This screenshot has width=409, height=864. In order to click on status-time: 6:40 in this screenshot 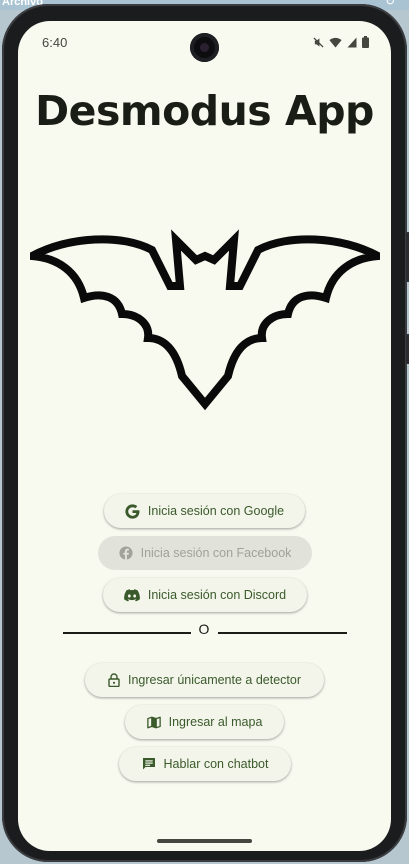, I will do `click(55, 42)`.